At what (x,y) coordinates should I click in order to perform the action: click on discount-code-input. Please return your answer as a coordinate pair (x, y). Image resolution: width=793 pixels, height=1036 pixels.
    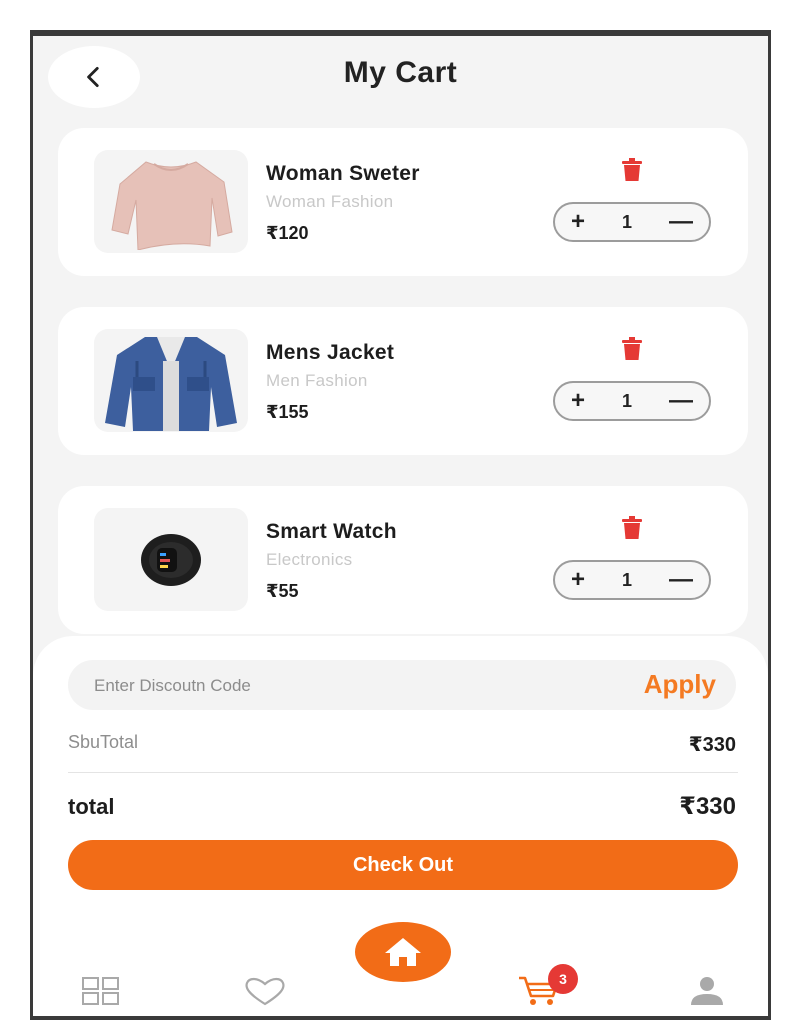
    Looking at the image, I should click on (334, 686).